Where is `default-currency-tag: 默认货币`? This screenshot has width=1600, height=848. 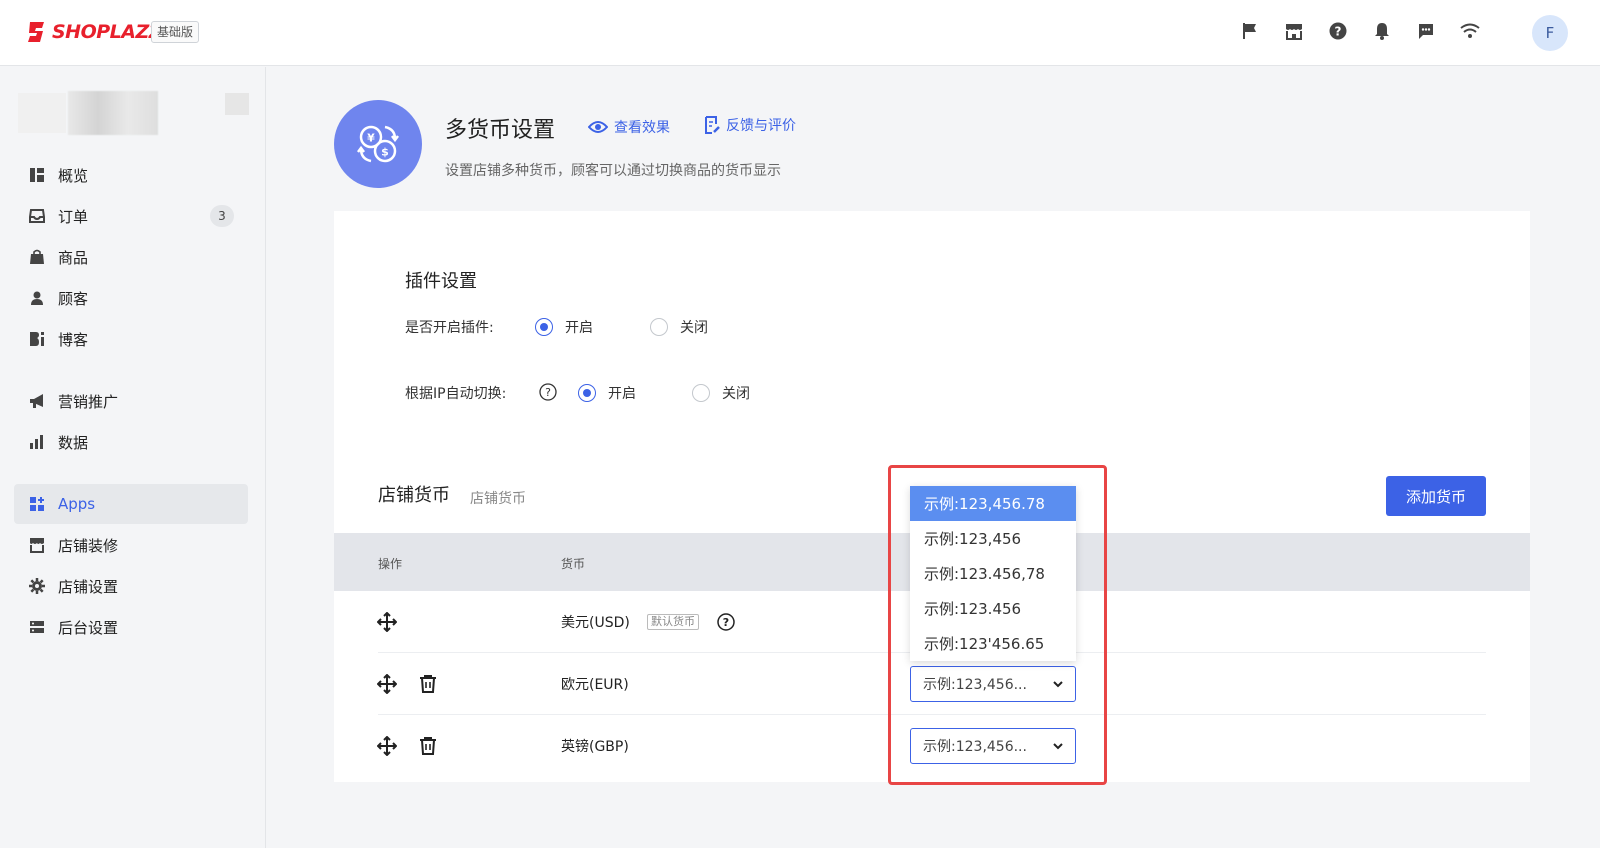
default-currency-tag: 默认货币 is located at coordinates (673, 622).